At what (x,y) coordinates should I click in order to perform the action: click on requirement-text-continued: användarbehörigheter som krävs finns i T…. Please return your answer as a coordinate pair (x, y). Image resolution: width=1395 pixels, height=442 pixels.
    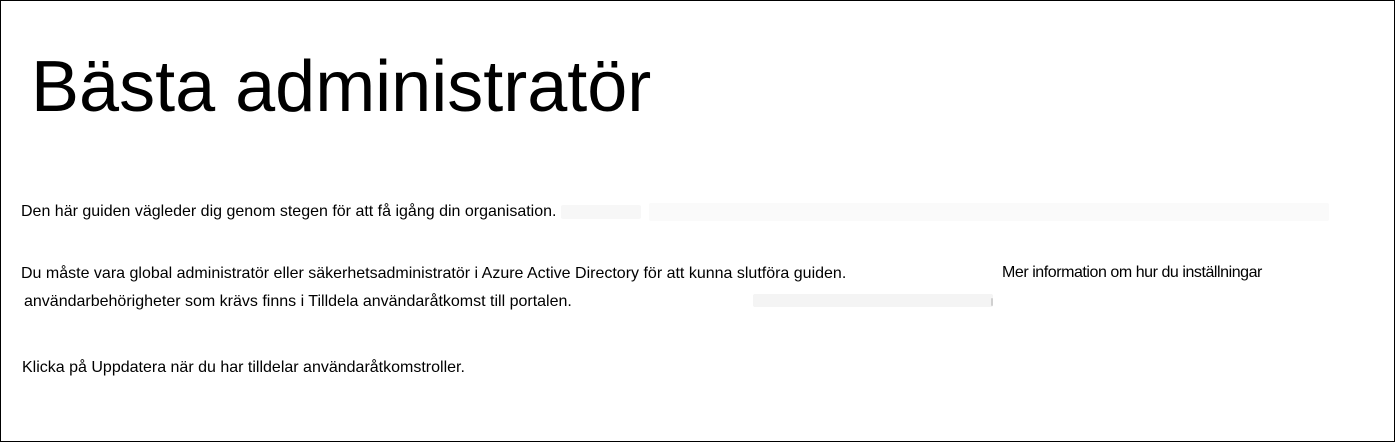
    Looking at the image, I should click on (298, 301).